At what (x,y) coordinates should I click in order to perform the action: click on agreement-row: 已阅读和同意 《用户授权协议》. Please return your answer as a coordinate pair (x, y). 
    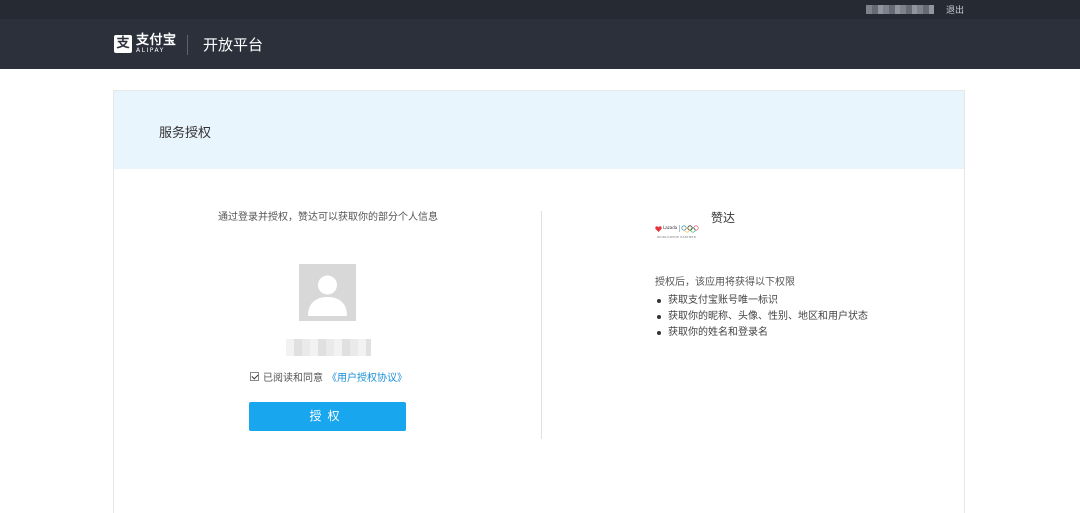
    Looking at the image, I should click on (328, 376).